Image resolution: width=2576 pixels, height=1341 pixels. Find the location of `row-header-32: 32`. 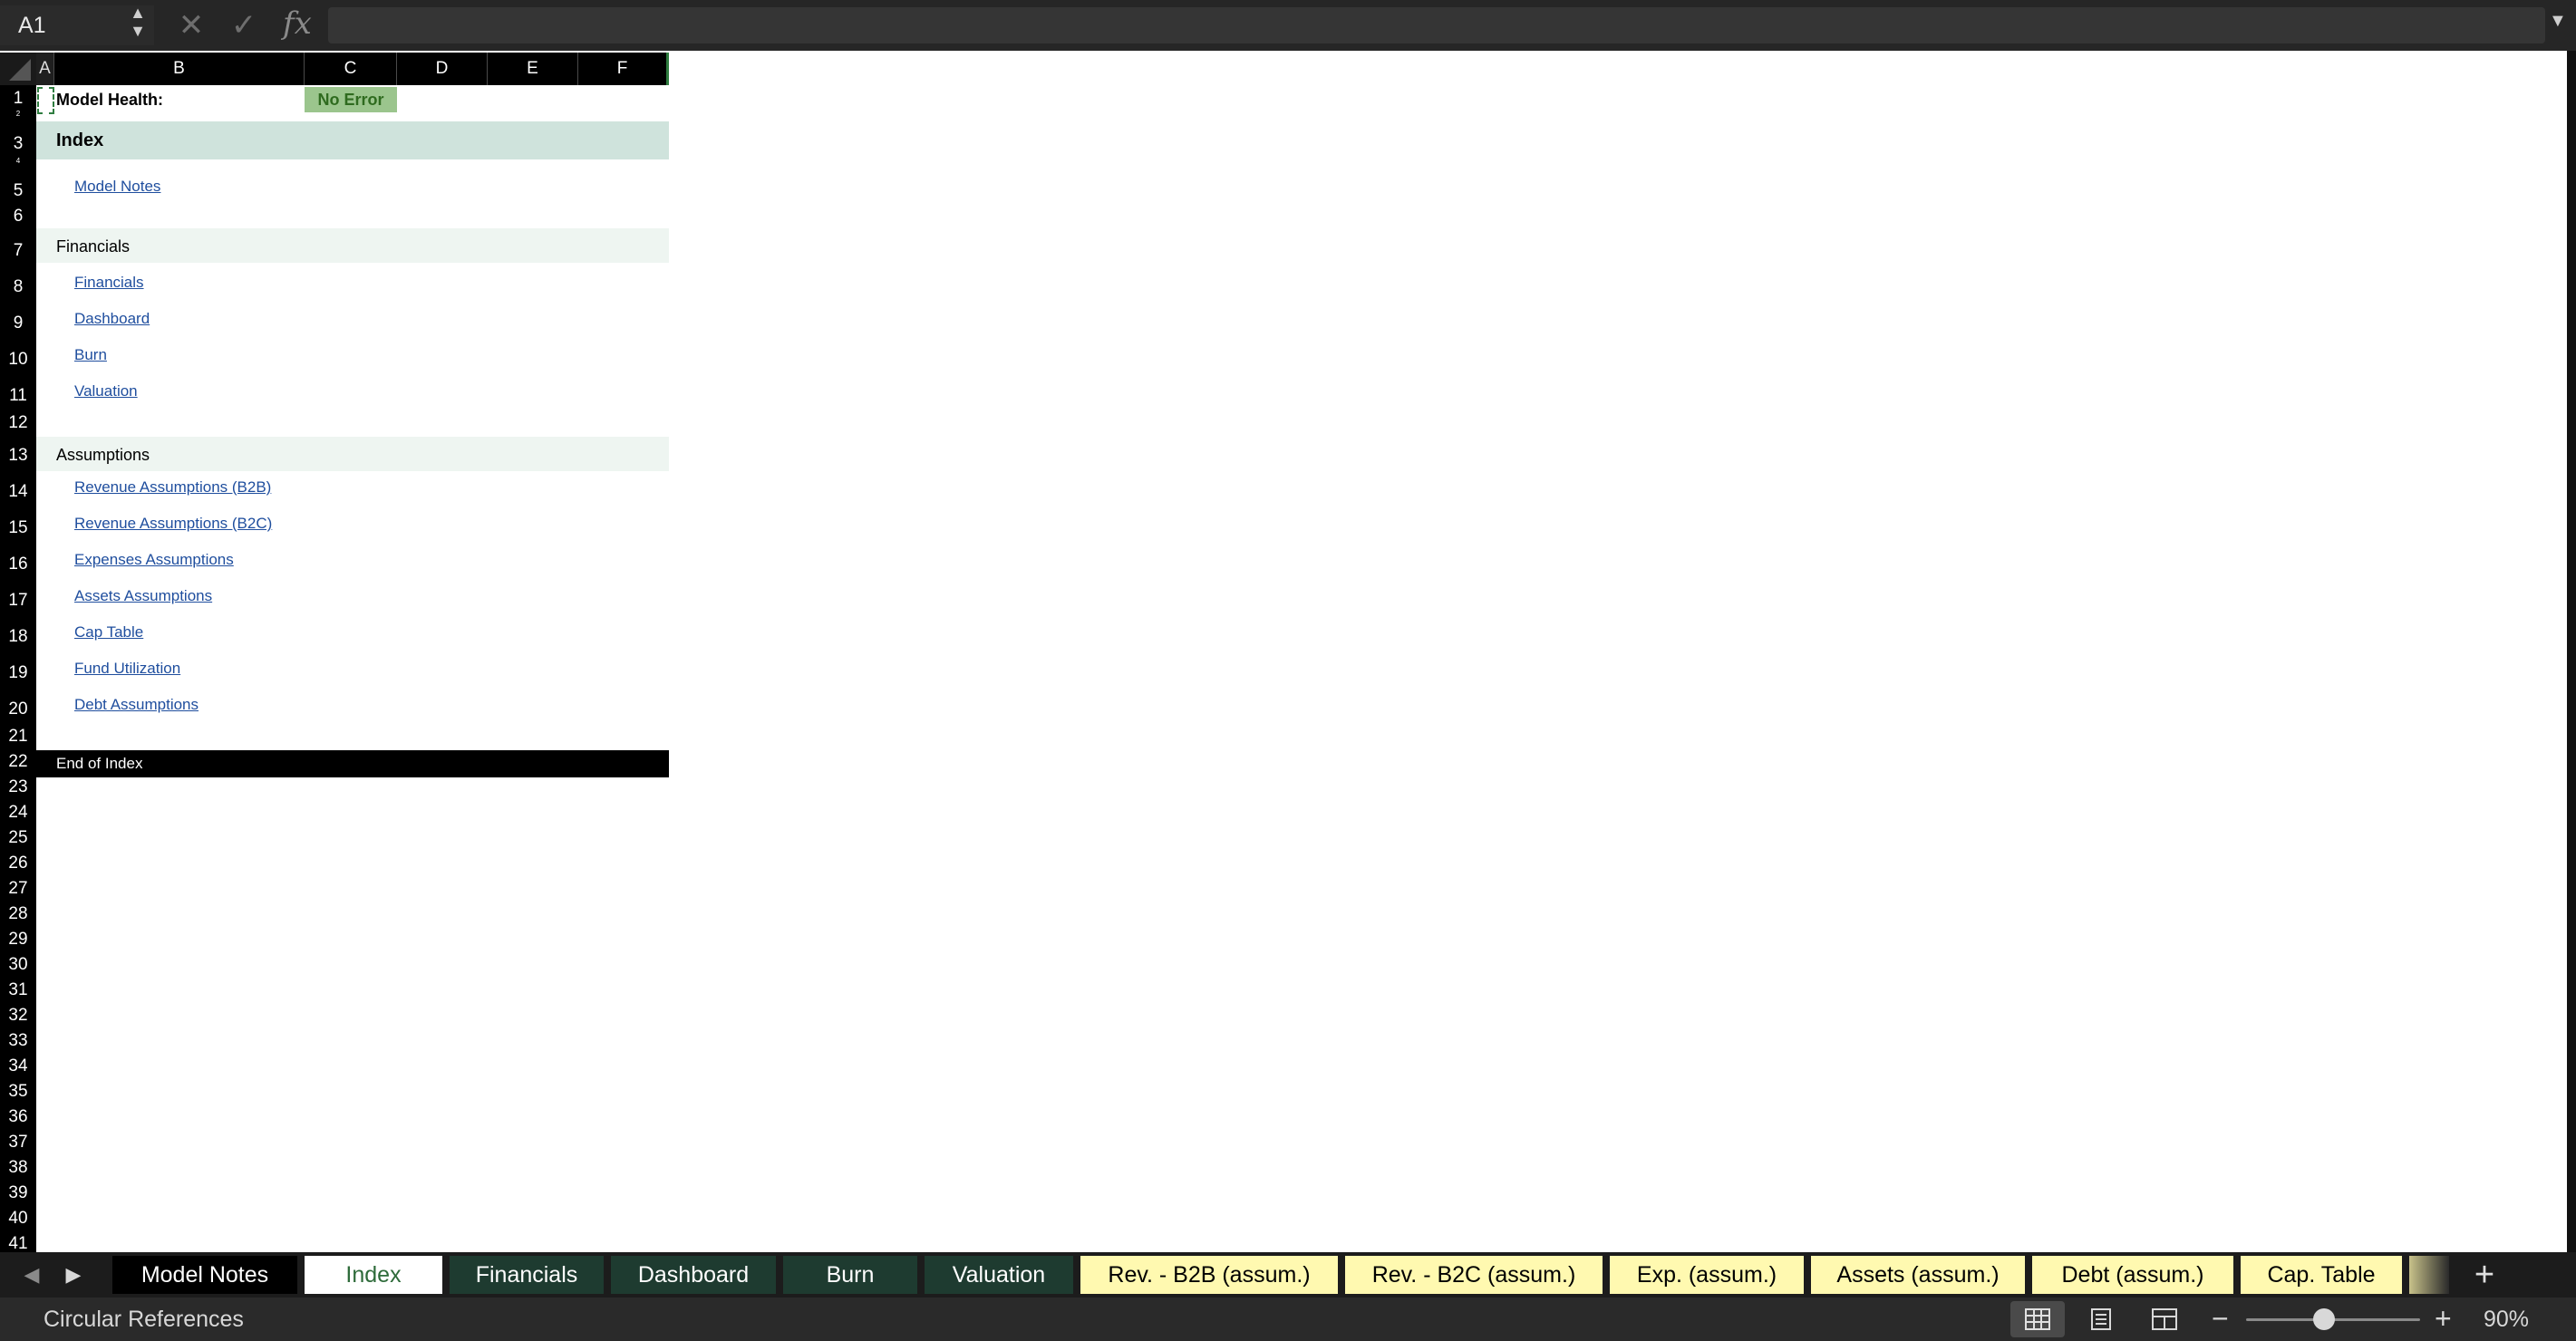

row-header-32: 32 is located at coordinates (18, 1016).